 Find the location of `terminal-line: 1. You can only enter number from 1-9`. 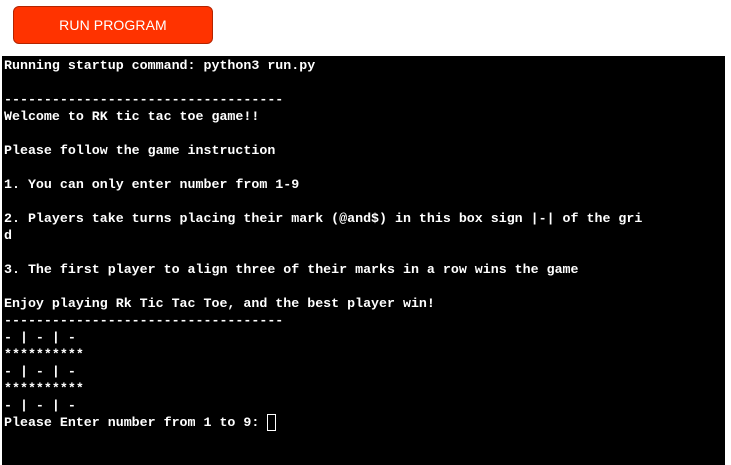

terminal-line: 1. You can only enter number from 1-9 is located at coordinates (152, 184).